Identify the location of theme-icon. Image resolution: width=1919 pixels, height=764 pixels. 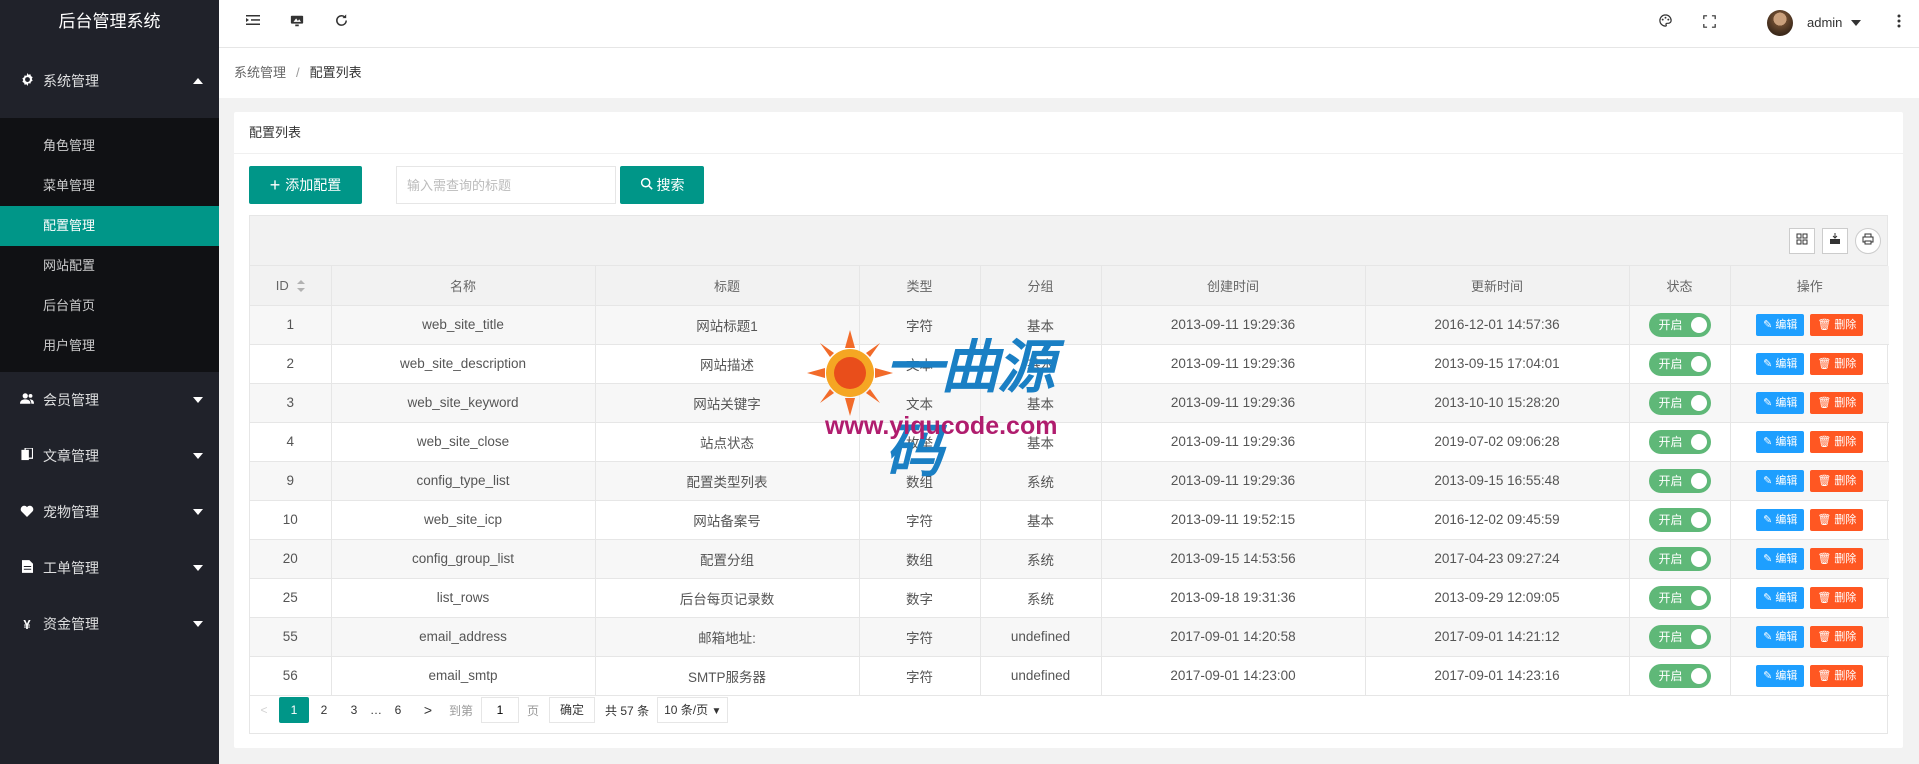
(1665, 24).